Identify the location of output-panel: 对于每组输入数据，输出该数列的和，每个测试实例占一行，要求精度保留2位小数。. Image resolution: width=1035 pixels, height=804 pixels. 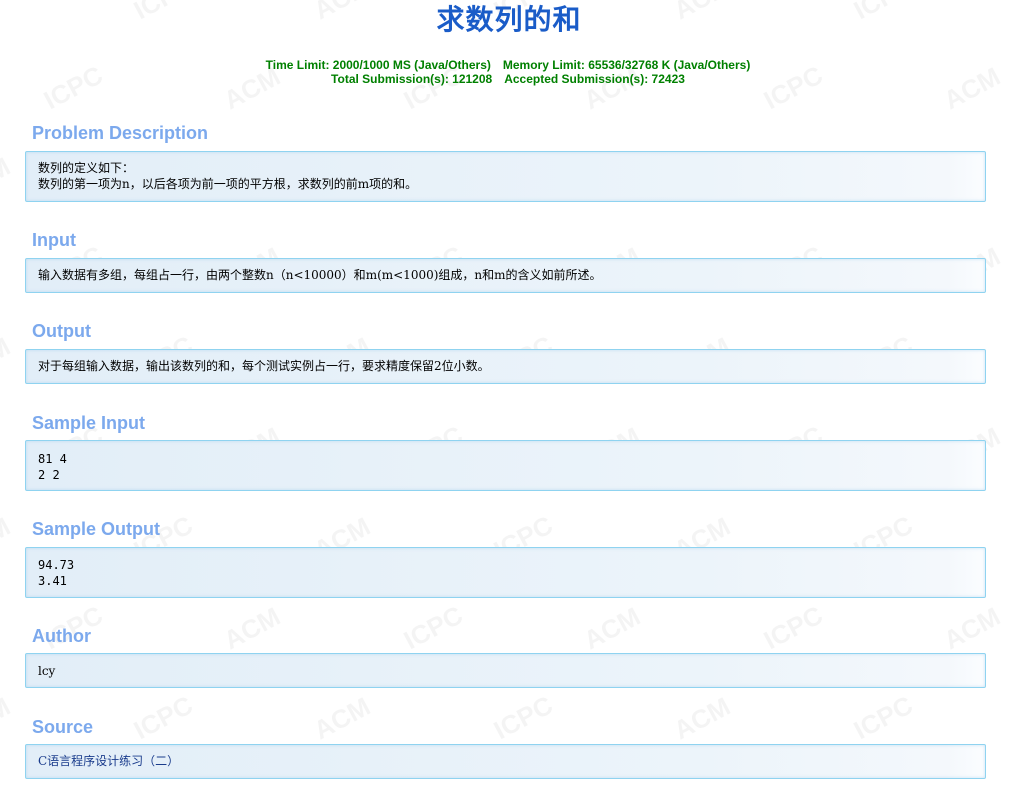
(505, 366).